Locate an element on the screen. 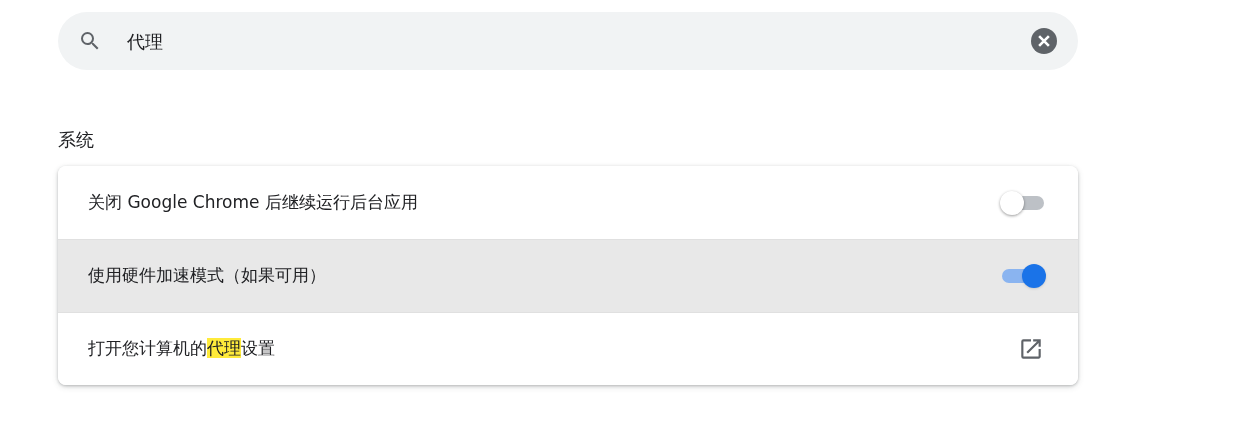 The height and width of the screenshot is (431, 1248). setting-label: 关闭 Google Chrome 后继续运行后台应用 is located at coordinates (253, 202).